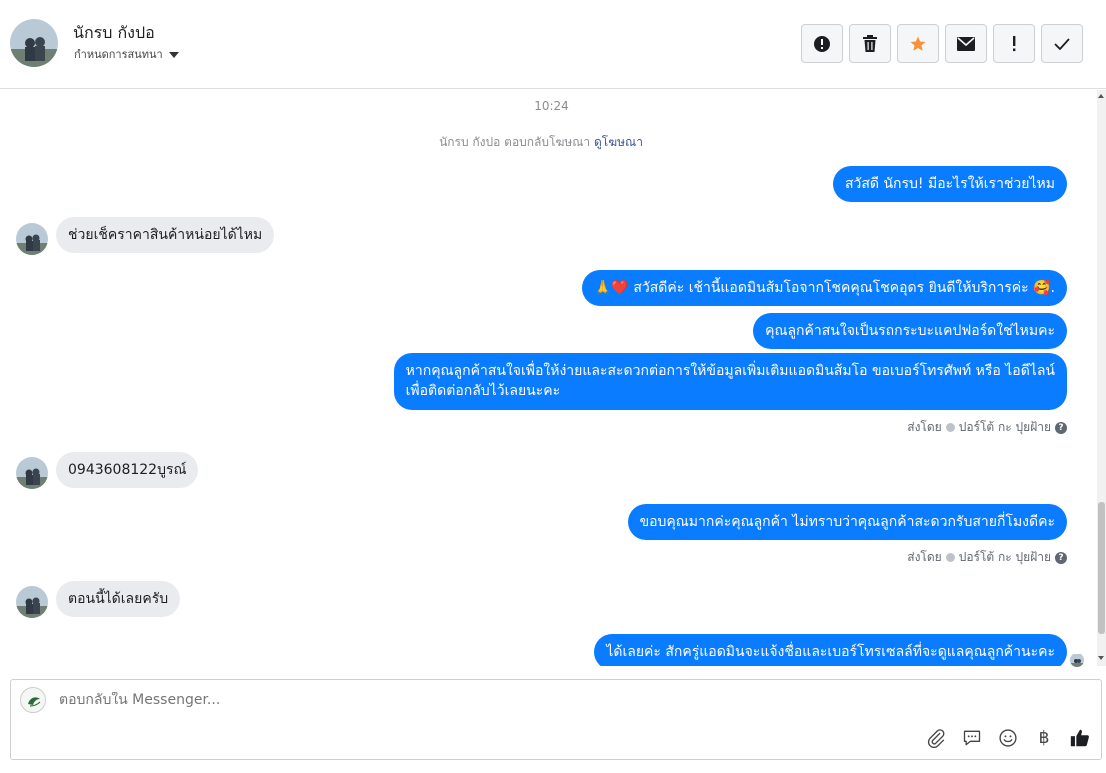  Describe the element at coordinates (556, 719) in the screenshot. I see `reply-composer: ฿` at that location.